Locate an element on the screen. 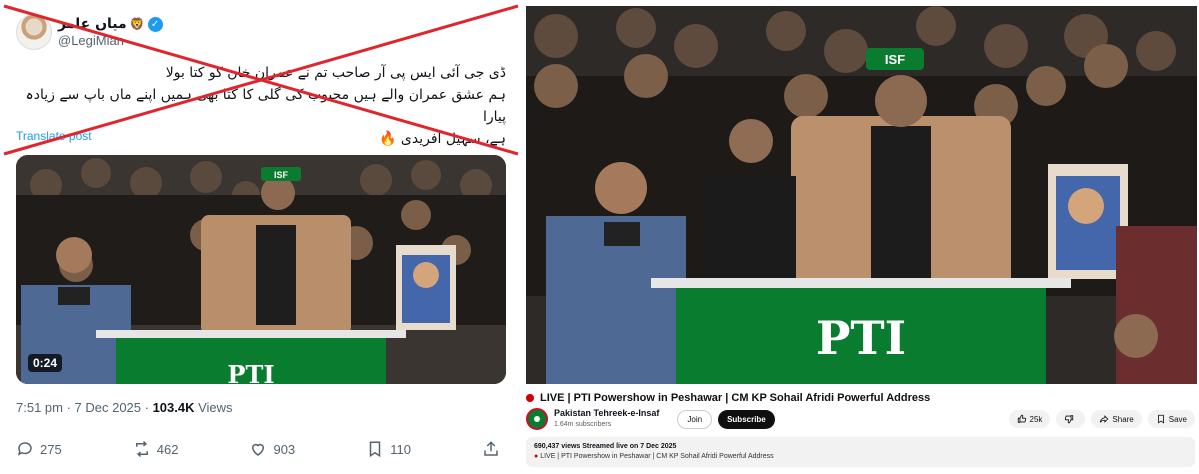  post-actions: 275 462 903 110 is located at coordinates (261, 449).